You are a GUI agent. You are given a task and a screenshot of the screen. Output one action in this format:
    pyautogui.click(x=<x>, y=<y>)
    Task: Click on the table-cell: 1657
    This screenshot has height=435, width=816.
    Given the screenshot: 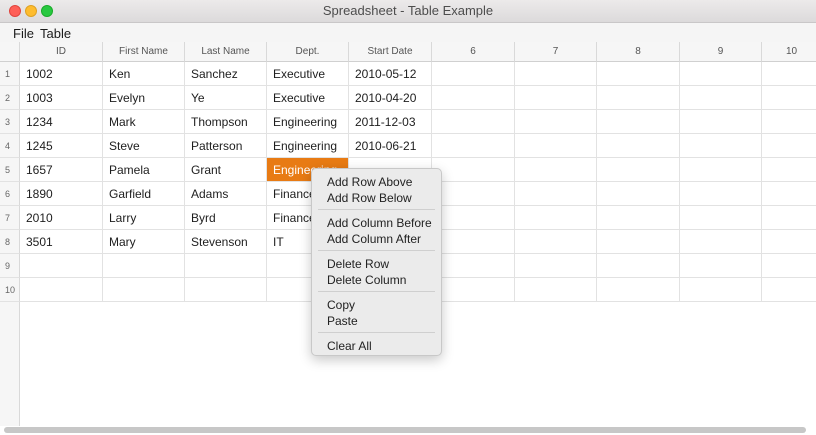 What is the action you would take?
    pyautogui.click(x=61, y=170)
    